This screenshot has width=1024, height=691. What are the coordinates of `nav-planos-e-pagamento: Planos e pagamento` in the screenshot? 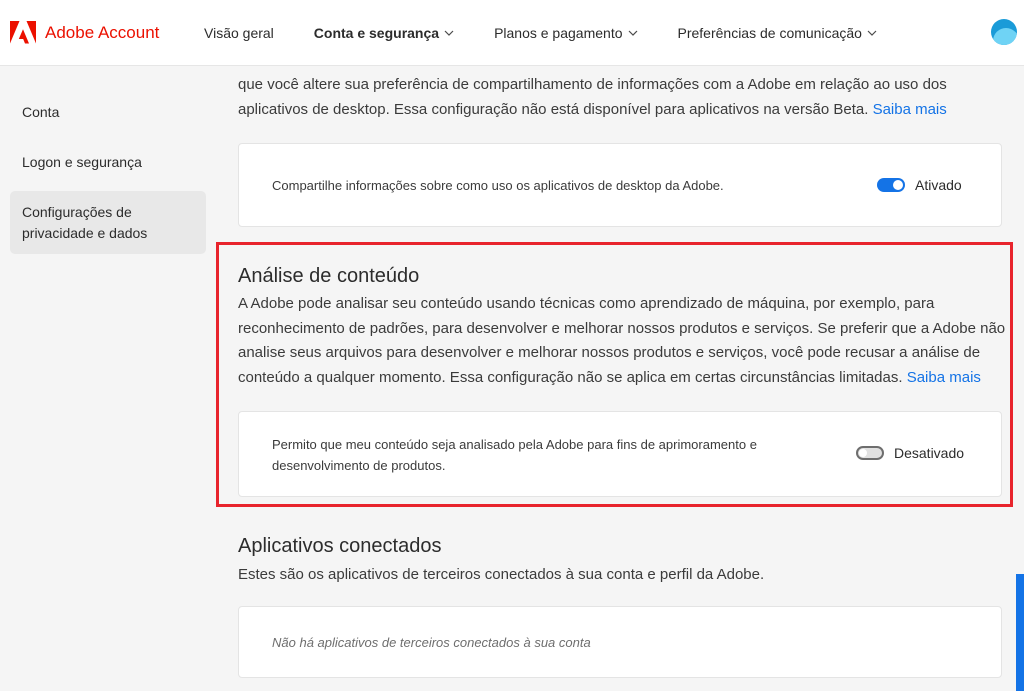 It's located at (565, 33).